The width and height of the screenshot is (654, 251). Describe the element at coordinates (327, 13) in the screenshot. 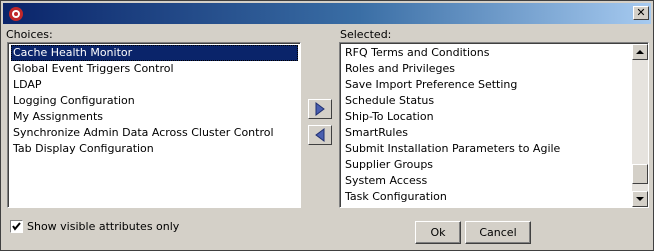

I see `title-bar: ✕` at that location.